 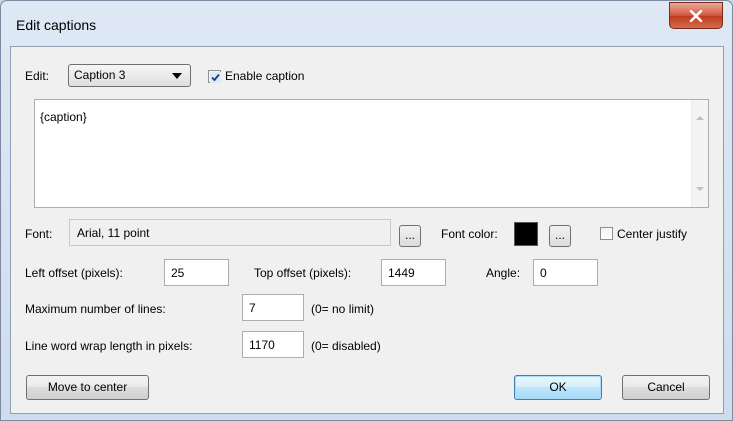 I want to click on top-offset-input: 1449, so click(x=413, y=272).